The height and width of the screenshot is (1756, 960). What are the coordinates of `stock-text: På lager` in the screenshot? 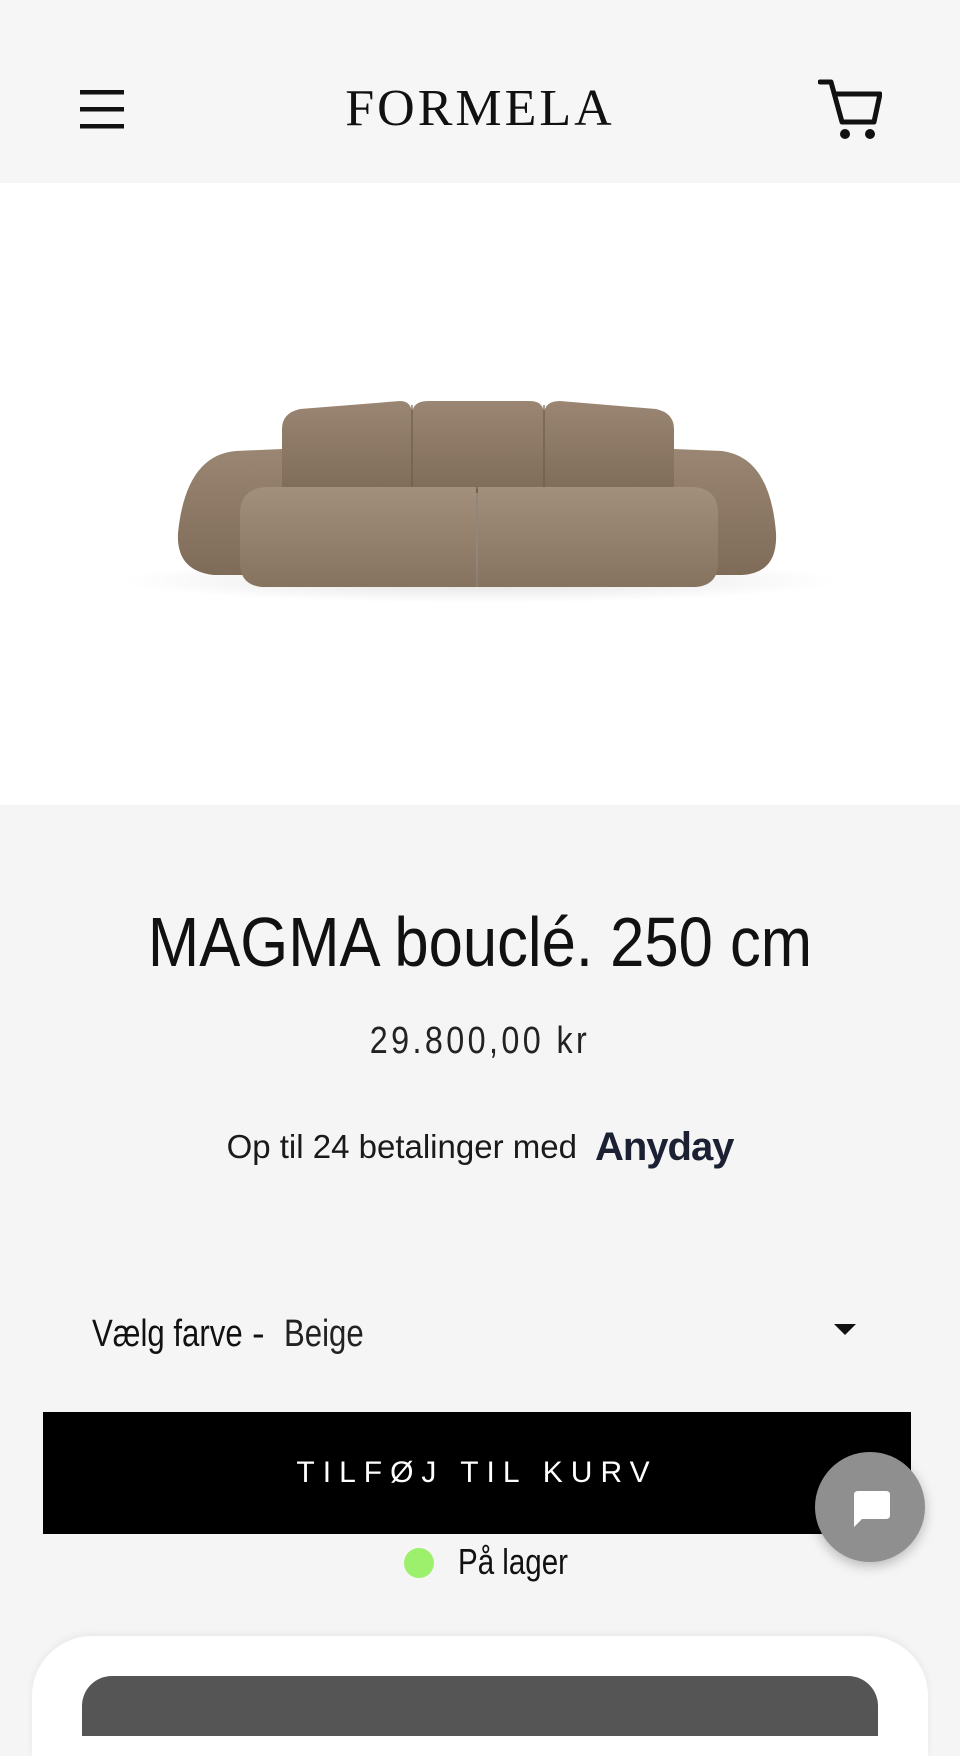 It's located at (513, 1561).